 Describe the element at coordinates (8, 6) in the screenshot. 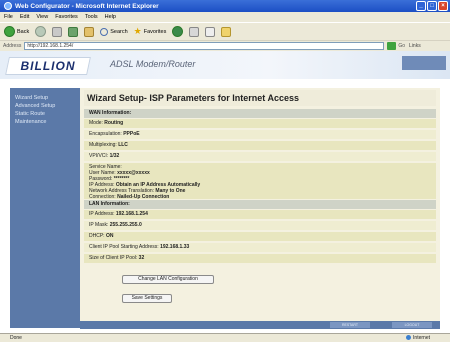

I see `internet-explorer-icon` at that location.